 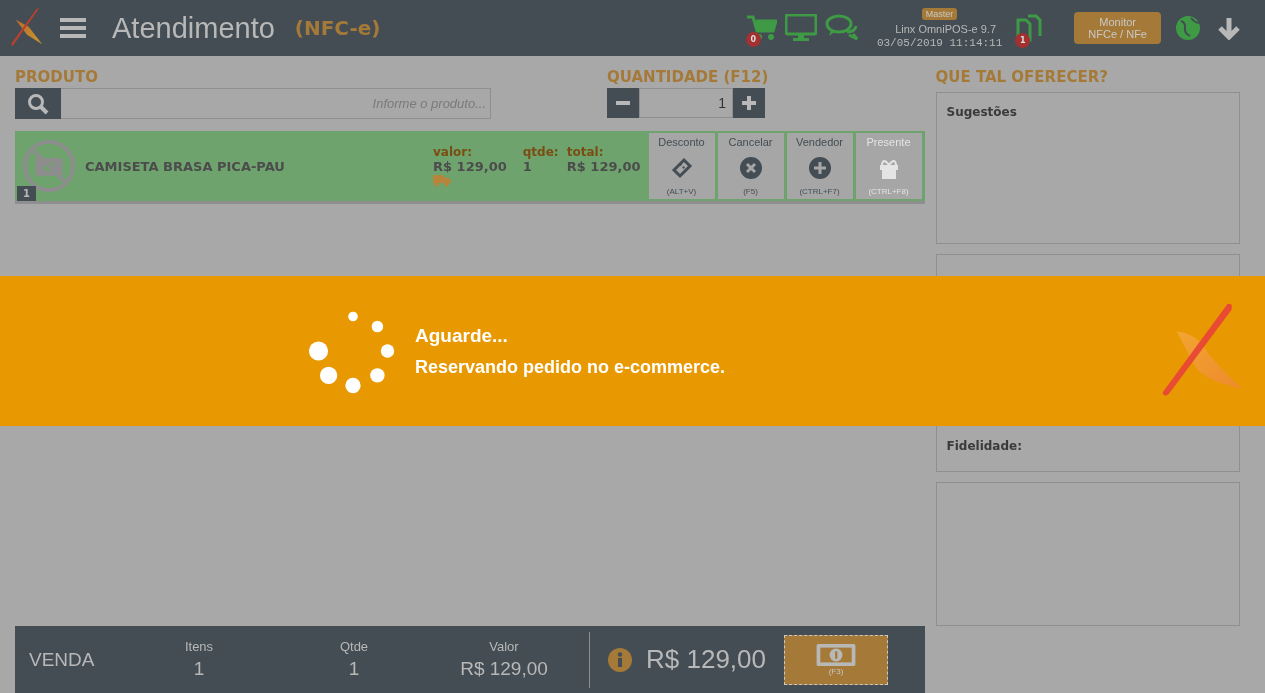 What do you see at coordinates (199, 646) in the screenshot?
I see `summary-label: Itens` at bounding box center [199, 646].